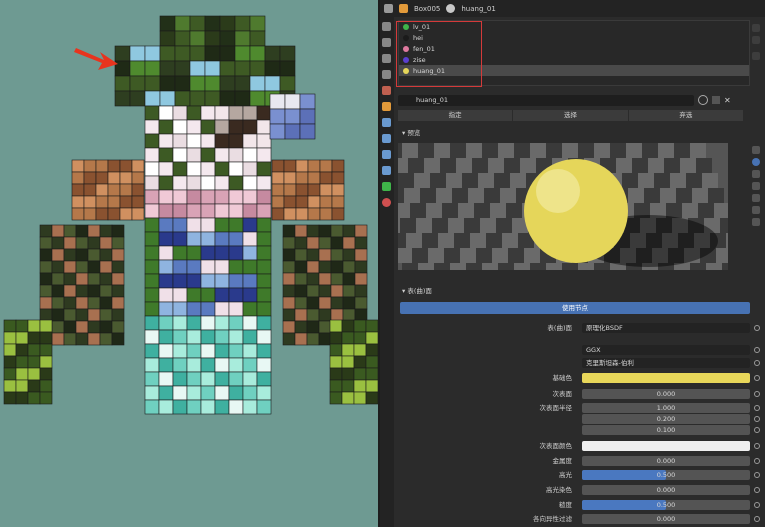  Describe the element at coordinates (685, 115) in the screenshot. I see `deselect-button: 弃选` at that location.